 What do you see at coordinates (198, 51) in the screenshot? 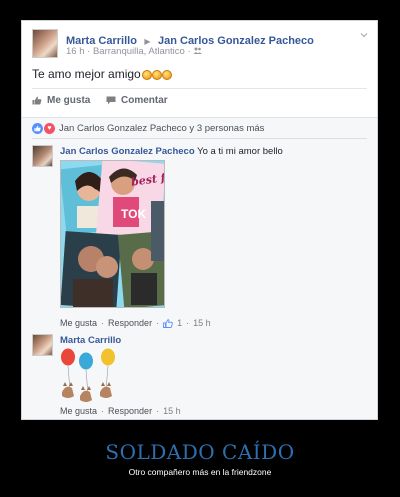
I see `friends-icon` at bounding box center [198, 51].